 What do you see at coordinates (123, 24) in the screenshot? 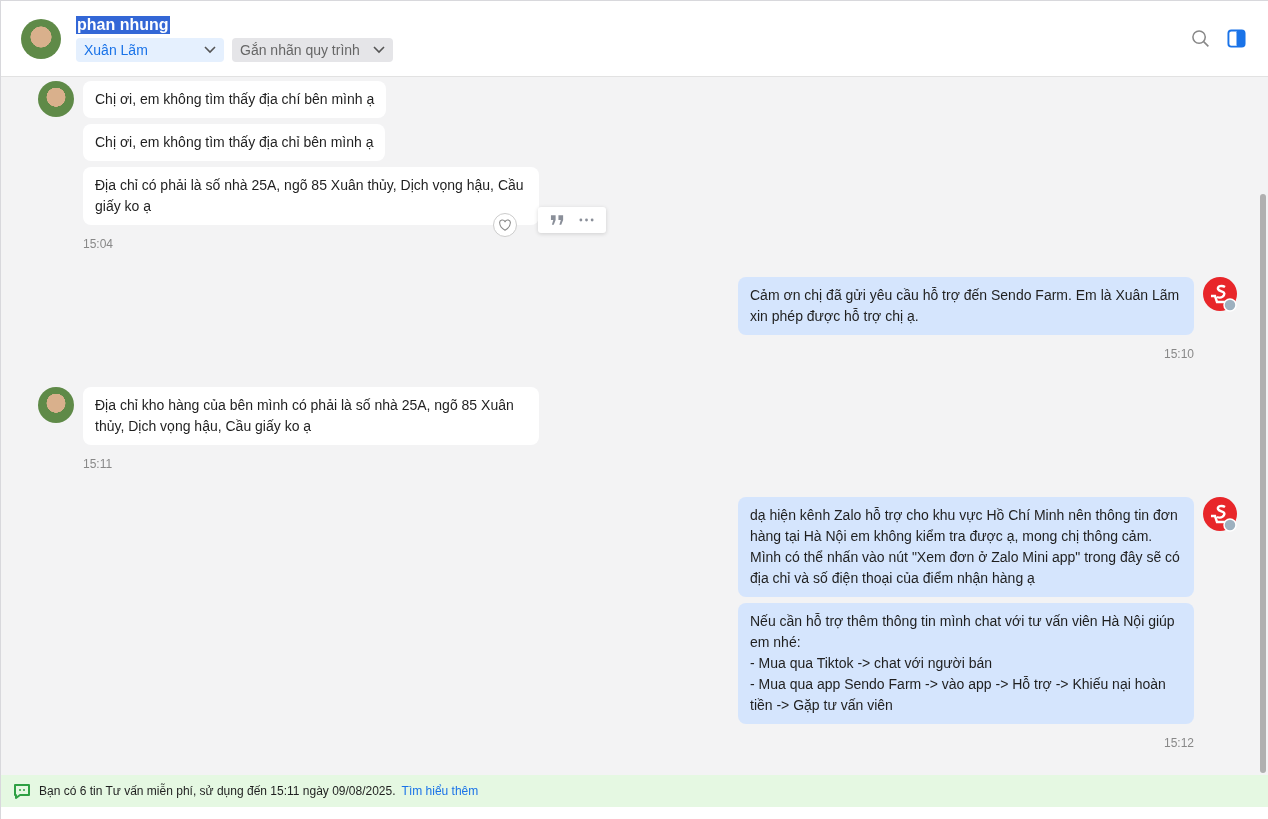
I see `contact-name: phan nhung` at bounding box center [123, 24].